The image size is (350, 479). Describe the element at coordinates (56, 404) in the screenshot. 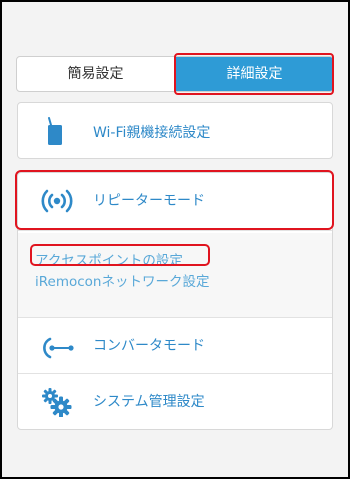

I see `gear-icon` at that location.